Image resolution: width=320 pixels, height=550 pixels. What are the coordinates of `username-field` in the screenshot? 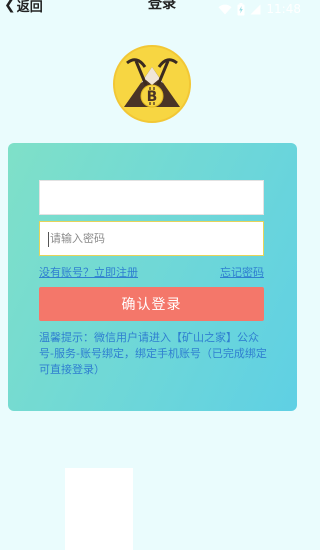 It's located at (151, 197).